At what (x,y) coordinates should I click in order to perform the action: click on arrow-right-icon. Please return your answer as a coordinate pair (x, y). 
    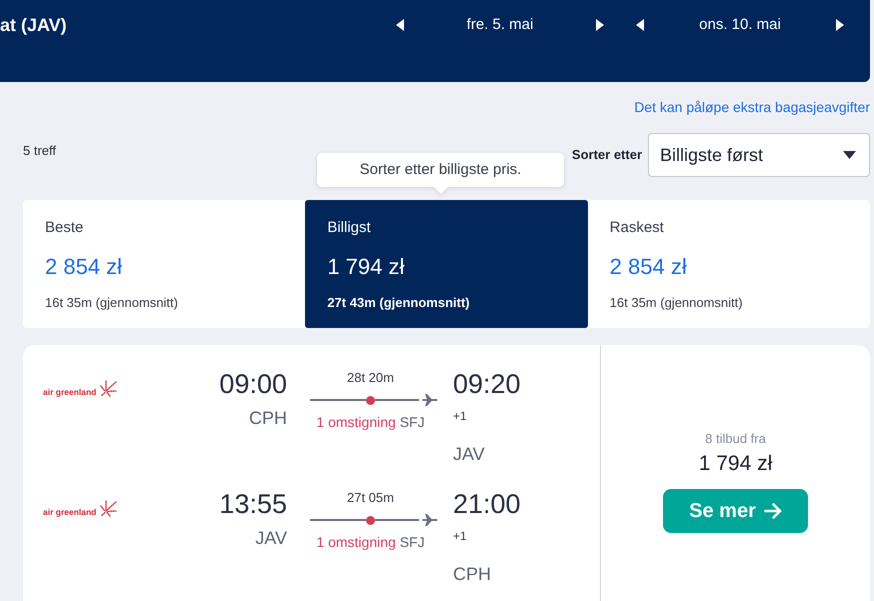
    Looking at the image, I should click on (773, 510).